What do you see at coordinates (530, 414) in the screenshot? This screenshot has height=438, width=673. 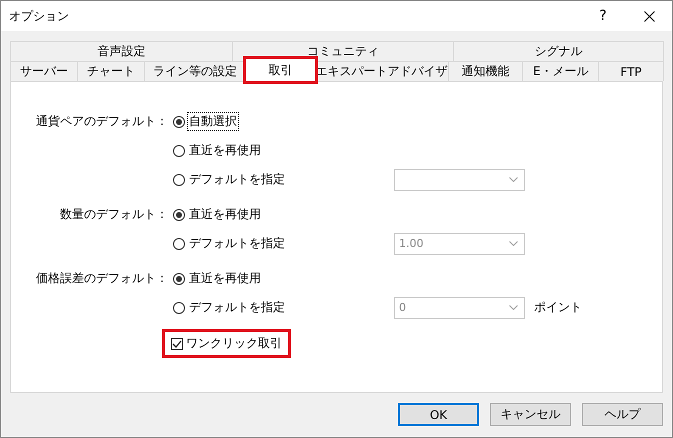 I see `dialog-button: キャンセル` at bounding box center [530, 414].